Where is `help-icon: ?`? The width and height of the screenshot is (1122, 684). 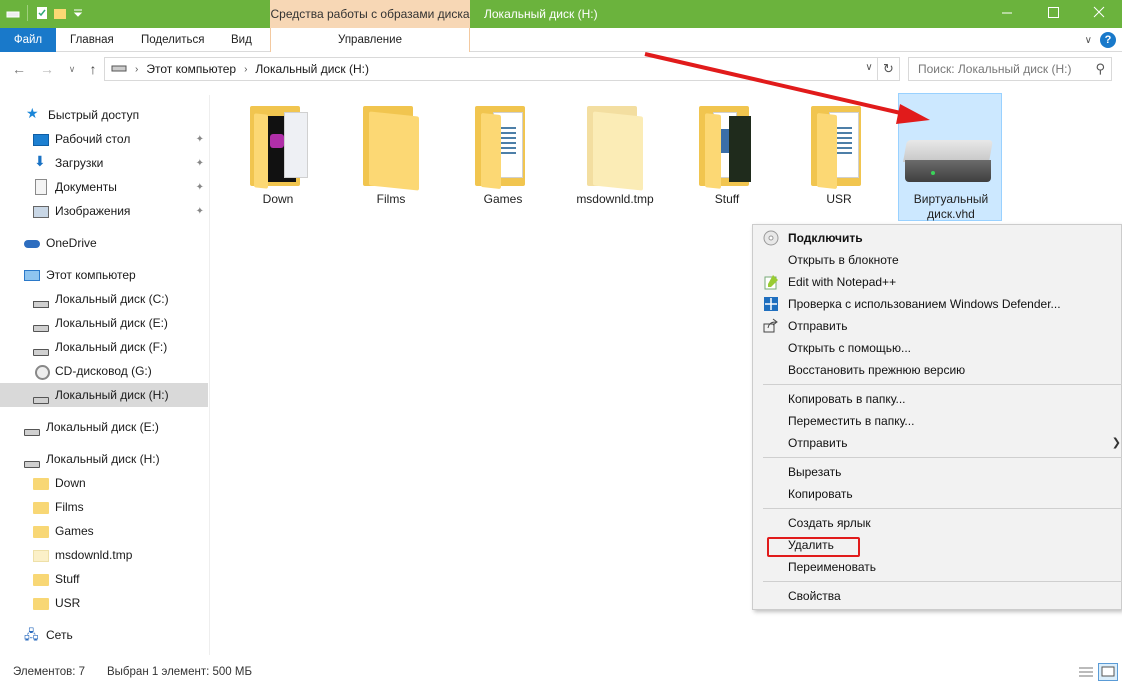
help-icon: ? is located at coordinates (1108, 40).